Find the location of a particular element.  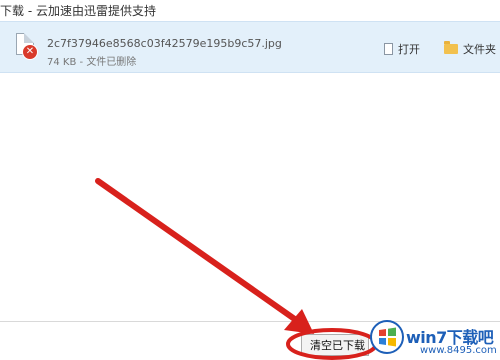

watermark-url: www.8495.com is located at coordinates (458, 350).